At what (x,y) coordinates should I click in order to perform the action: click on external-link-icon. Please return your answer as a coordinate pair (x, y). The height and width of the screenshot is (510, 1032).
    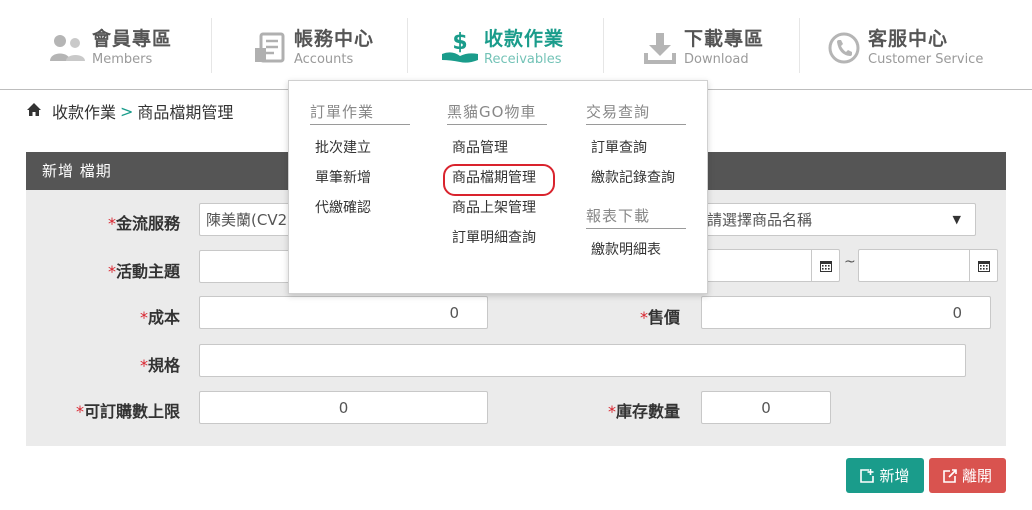
    Looking at the image, I should click on (950, 475).